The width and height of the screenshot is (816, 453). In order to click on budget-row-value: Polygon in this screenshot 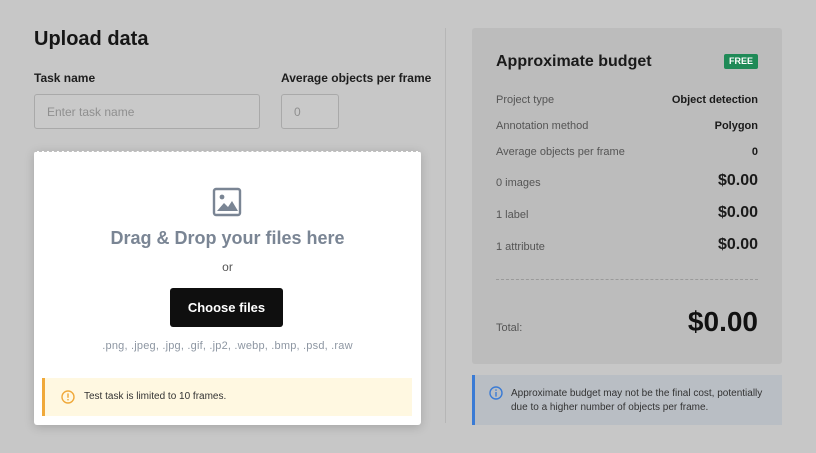, I will do `click(736, 126)`.